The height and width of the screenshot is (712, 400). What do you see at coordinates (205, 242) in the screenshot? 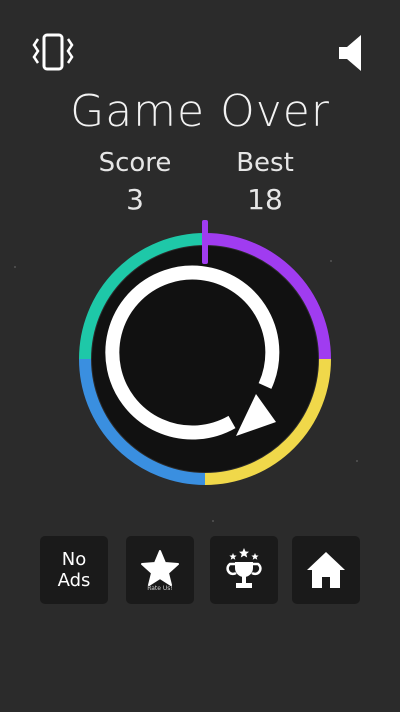
I see `wheel-indicator` at bounding box center [205, 242].